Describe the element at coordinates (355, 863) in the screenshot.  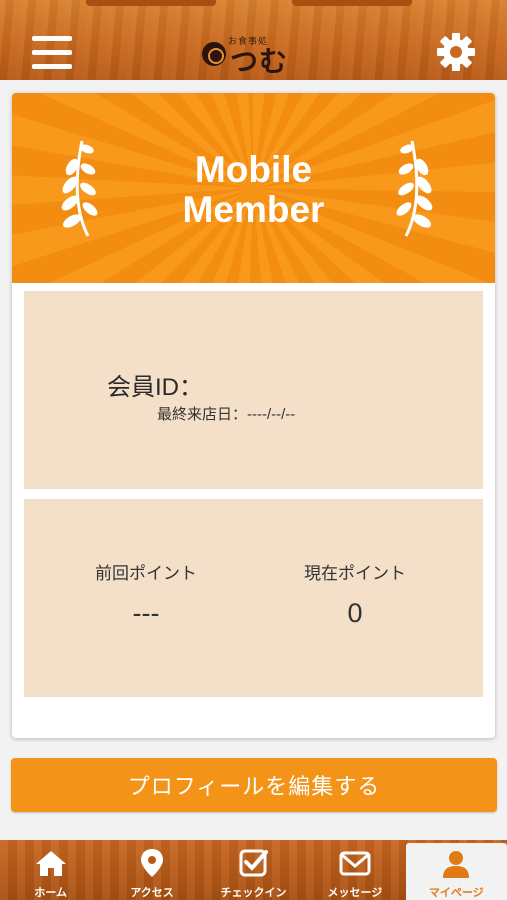
I see `envelope-icon` at that location.